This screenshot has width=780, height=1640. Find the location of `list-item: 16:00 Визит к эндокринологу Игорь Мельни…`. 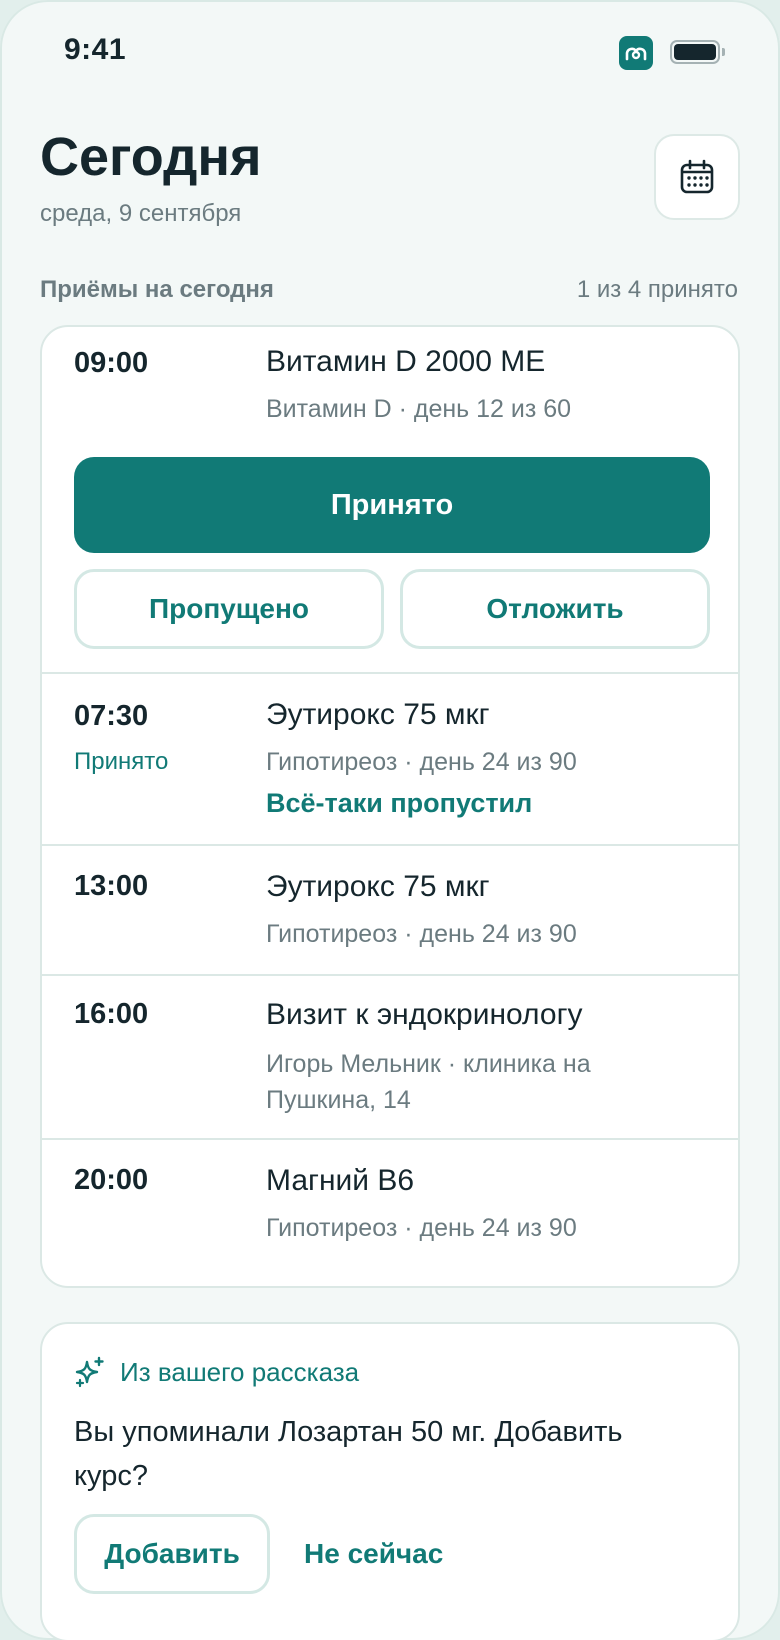

list-item: 16:00 Визит к эндокринологу Игорь Мельни… is located at coordinates (390, 1056).